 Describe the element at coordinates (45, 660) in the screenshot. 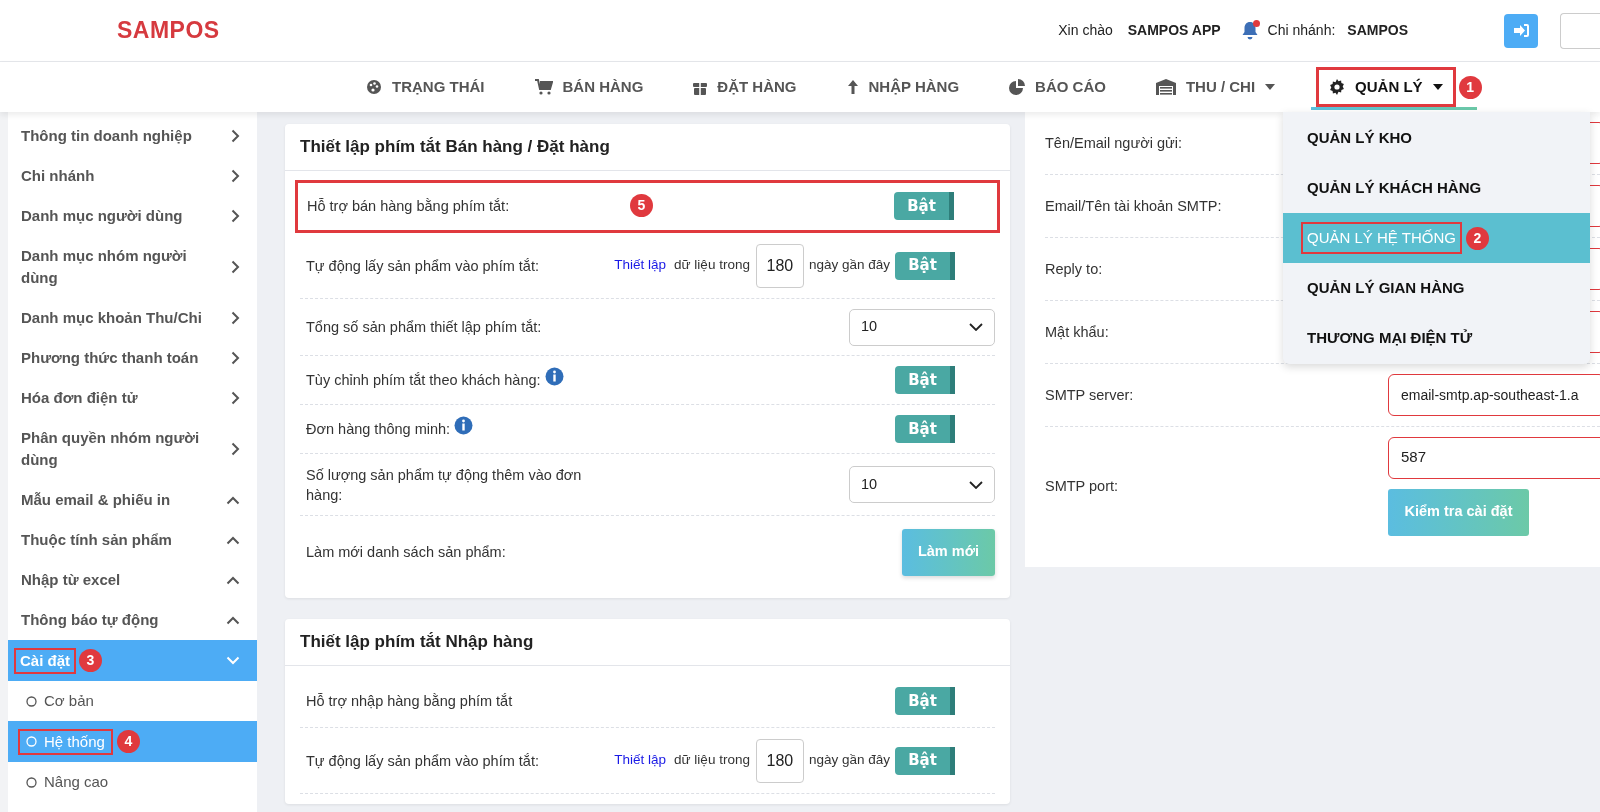

I see `sidebar-label: Cài đặt` at that location.